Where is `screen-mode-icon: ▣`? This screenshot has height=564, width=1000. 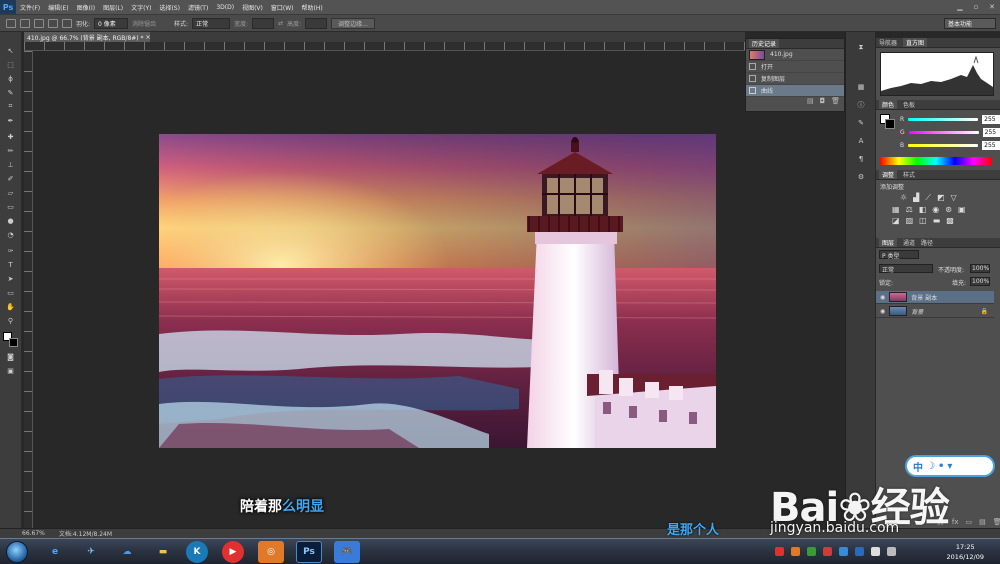 screen-mode-icon: ▣ is located at coordinates (10, 370).